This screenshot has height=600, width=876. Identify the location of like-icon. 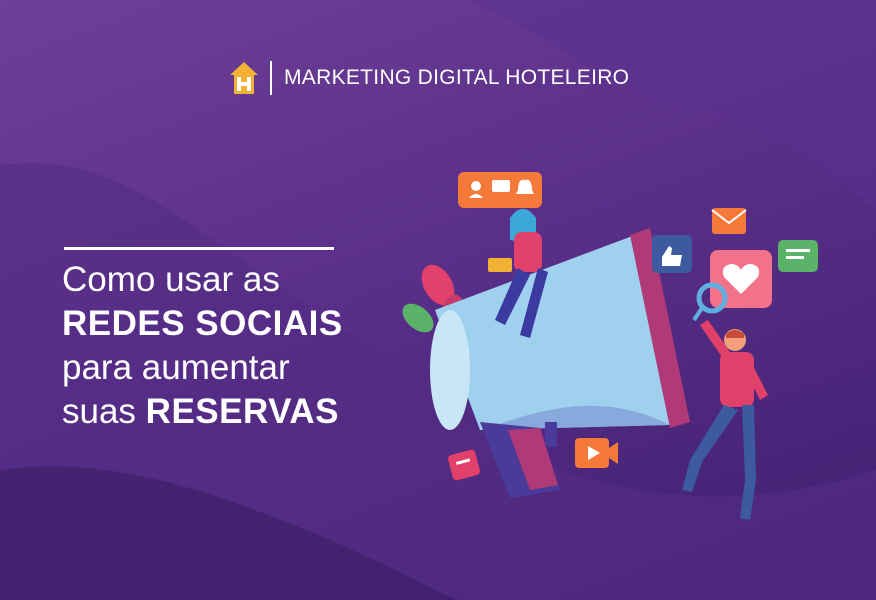
(672, 254).